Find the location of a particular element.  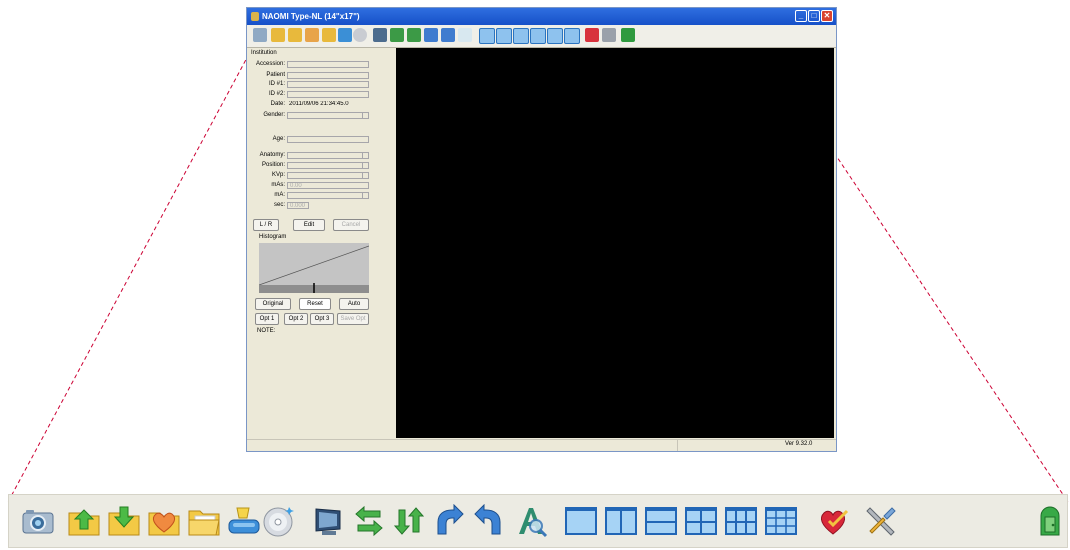

histogram-label: Histogram is located at coordinates (273, 237).